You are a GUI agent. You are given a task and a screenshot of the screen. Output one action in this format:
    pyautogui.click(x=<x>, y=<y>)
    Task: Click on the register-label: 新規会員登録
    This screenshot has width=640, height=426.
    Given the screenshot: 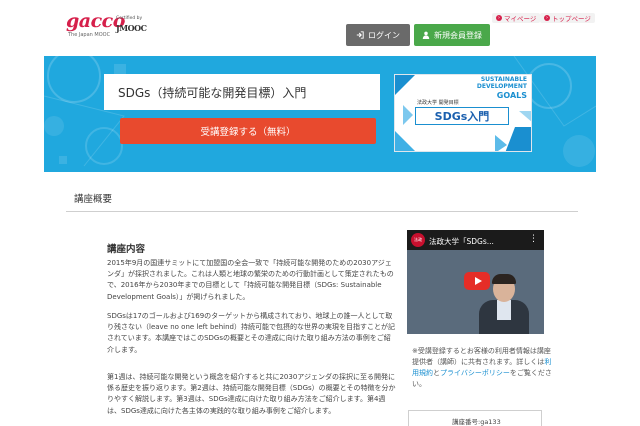 What is the action you would take?
    pyautogui.click(x=458, y=35)
    